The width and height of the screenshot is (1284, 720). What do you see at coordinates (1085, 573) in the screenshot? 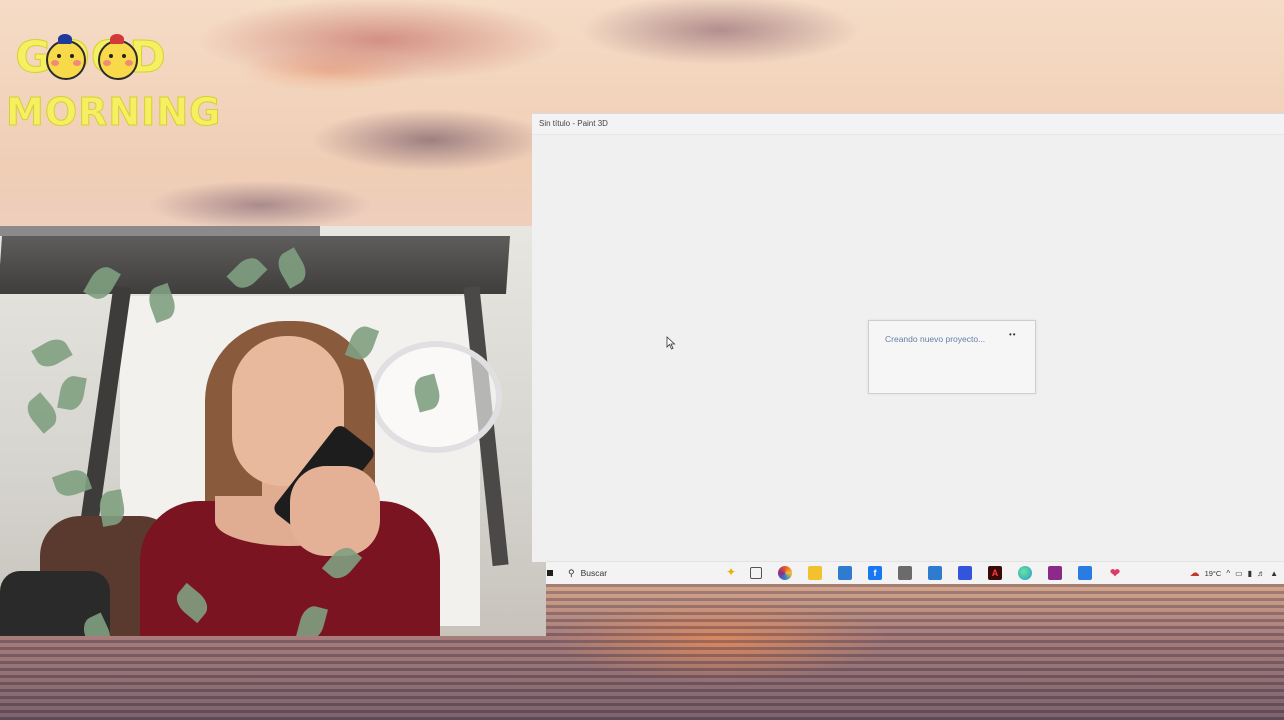
I see `paint-icon` at bounding box center [1085, 573].